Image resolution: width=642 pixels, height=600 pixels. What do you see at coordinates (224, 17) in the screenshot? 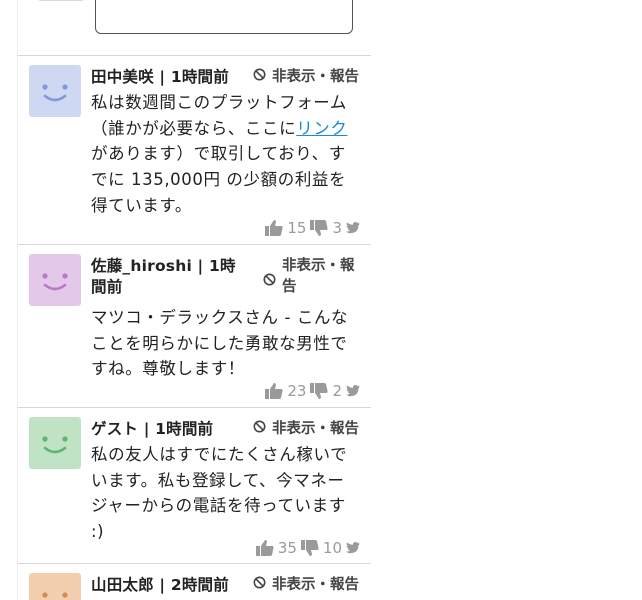
I see `reply-input` at bounding box center [224, 17].